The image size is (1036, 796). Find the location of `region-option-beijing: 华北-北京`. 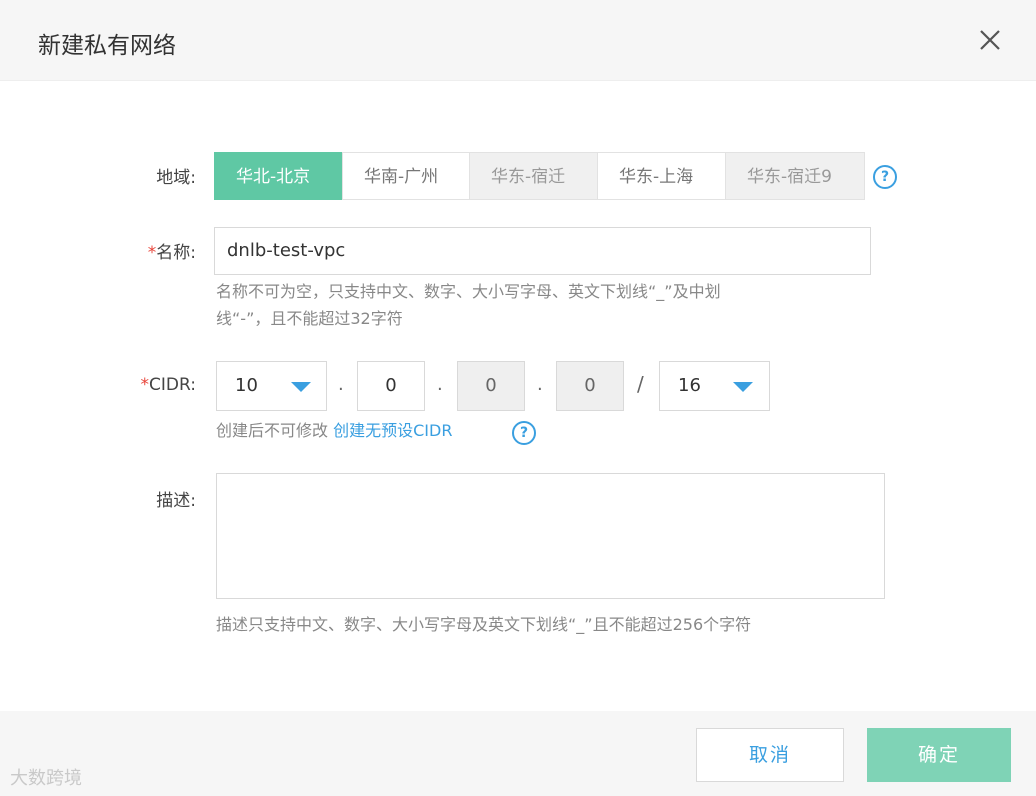

region-option-beijing: 华北-北京 is located at coordinates (278, 176).